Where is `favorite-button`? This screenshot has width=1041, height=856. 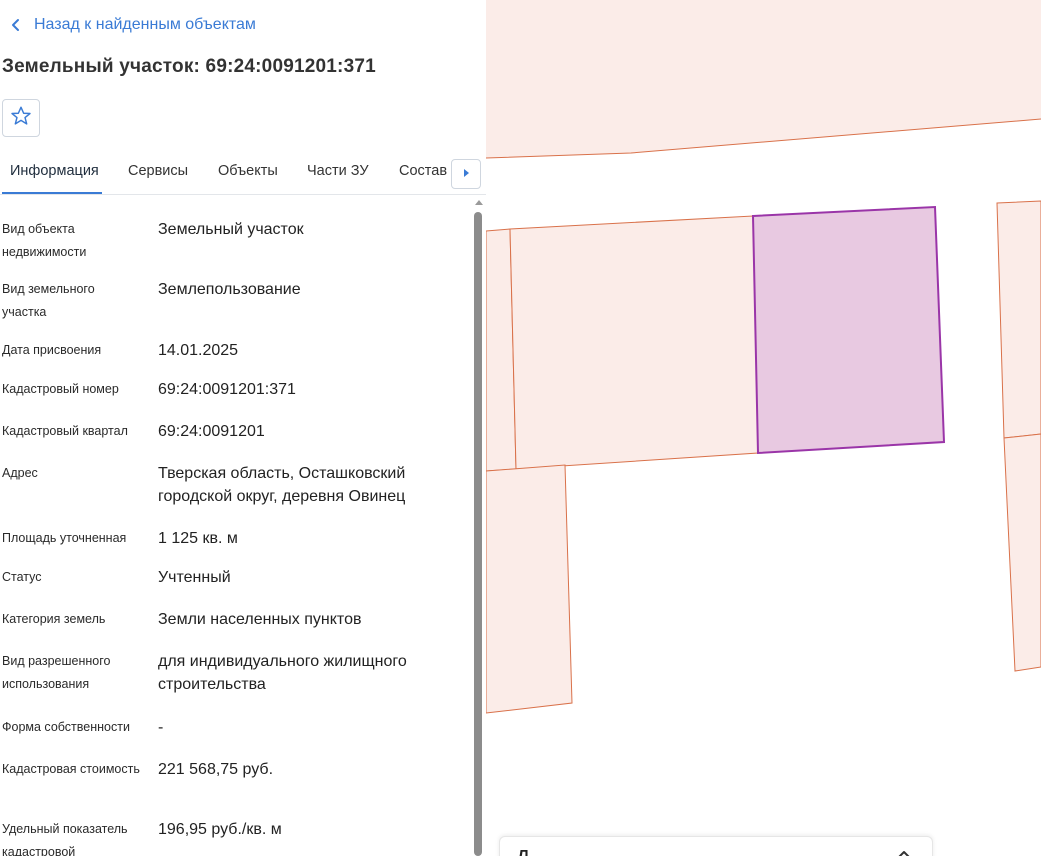 favorite-button is located at coordinates (21, 118).